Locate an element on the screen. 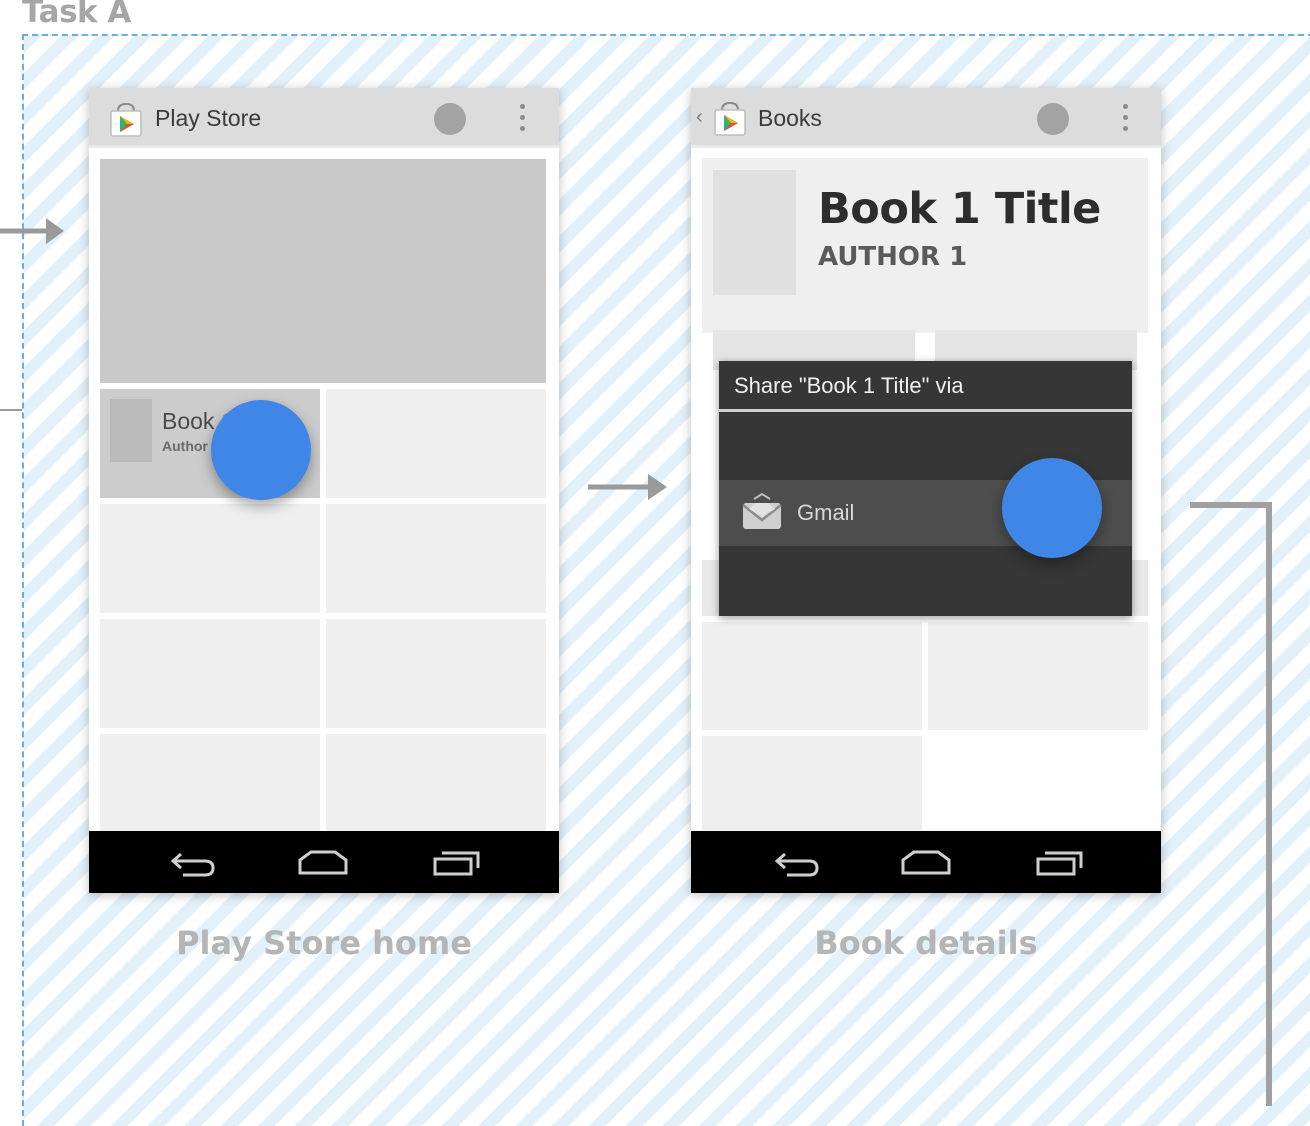  share-dialog-title: Share "Book 1 Title" via is located at coordinates (849, 385).